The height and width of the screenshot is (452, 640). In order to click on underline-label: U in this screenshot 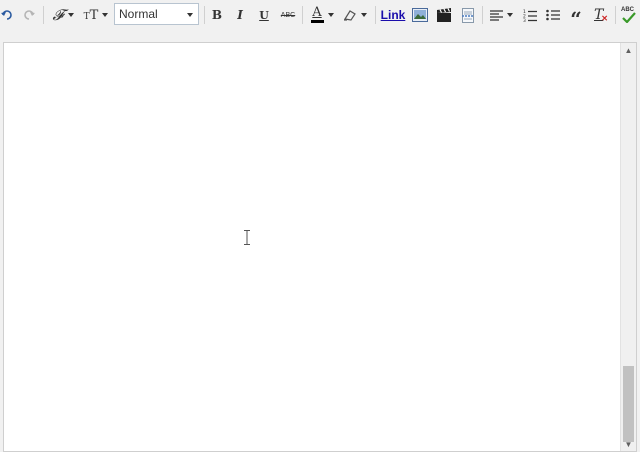, I will do `click(264, 15)`.